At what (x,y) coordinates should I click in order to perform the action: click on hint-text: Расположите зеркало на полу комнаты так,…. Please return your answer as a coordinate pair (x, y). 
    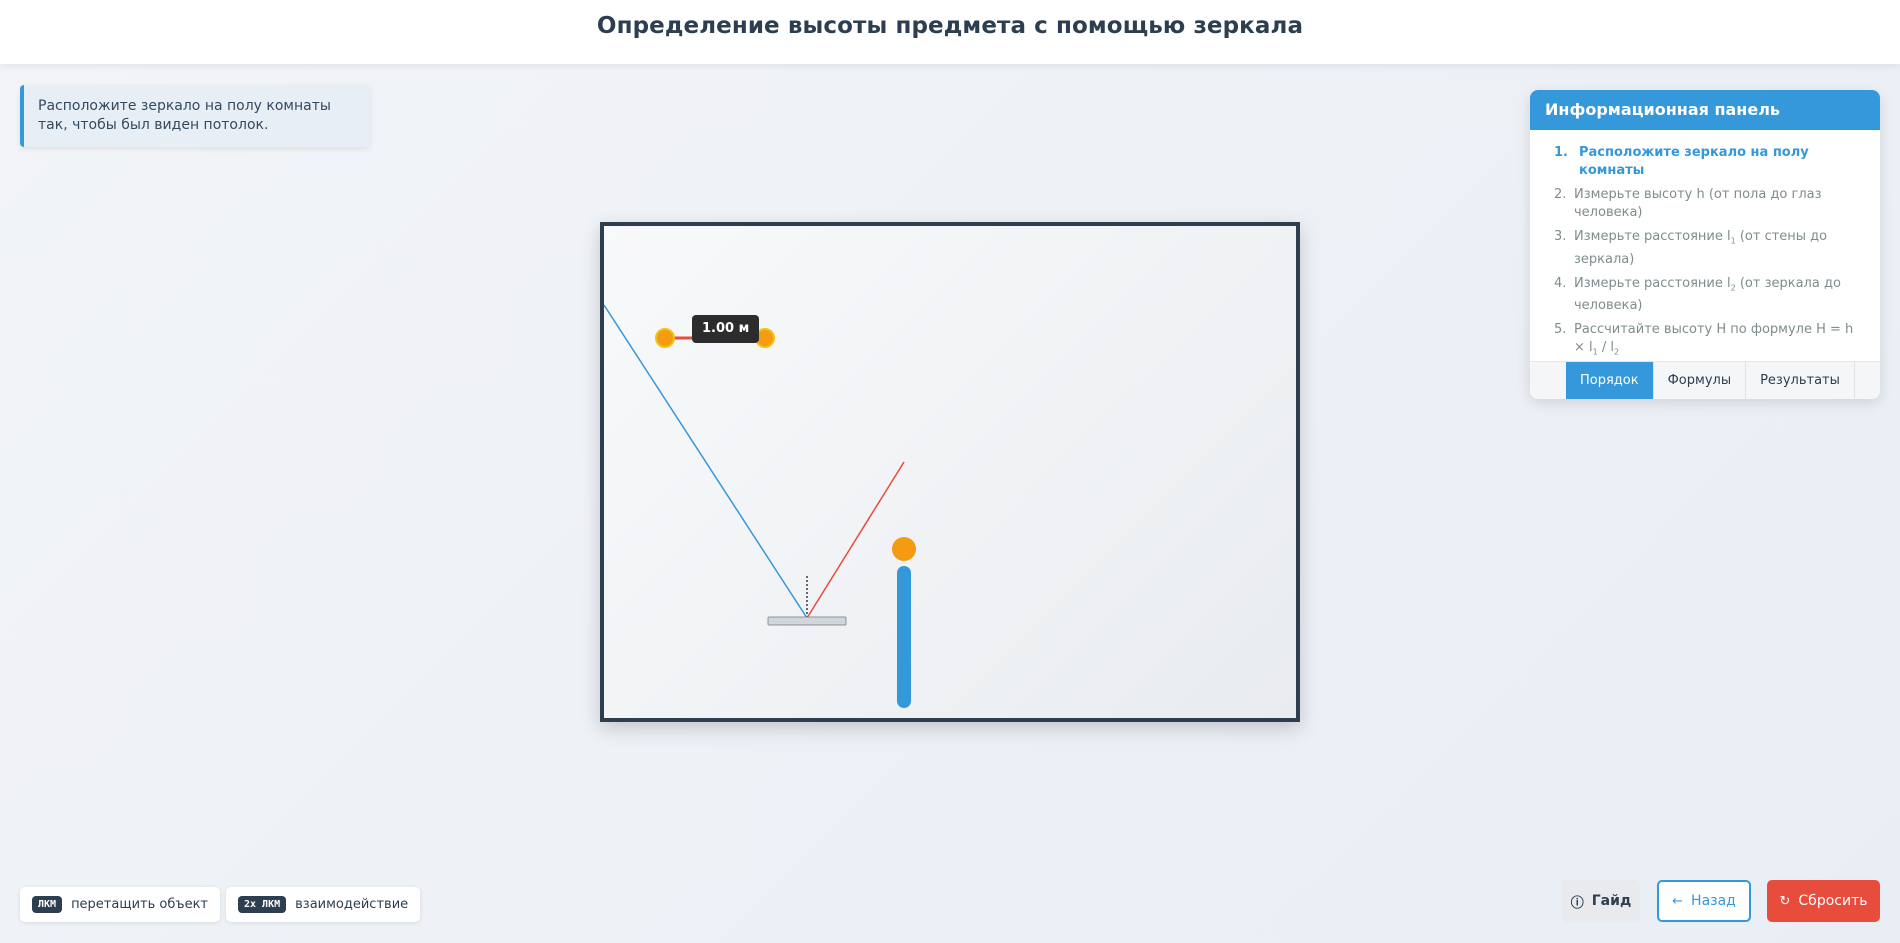
    Looking at the image, I should click on (184, 115).